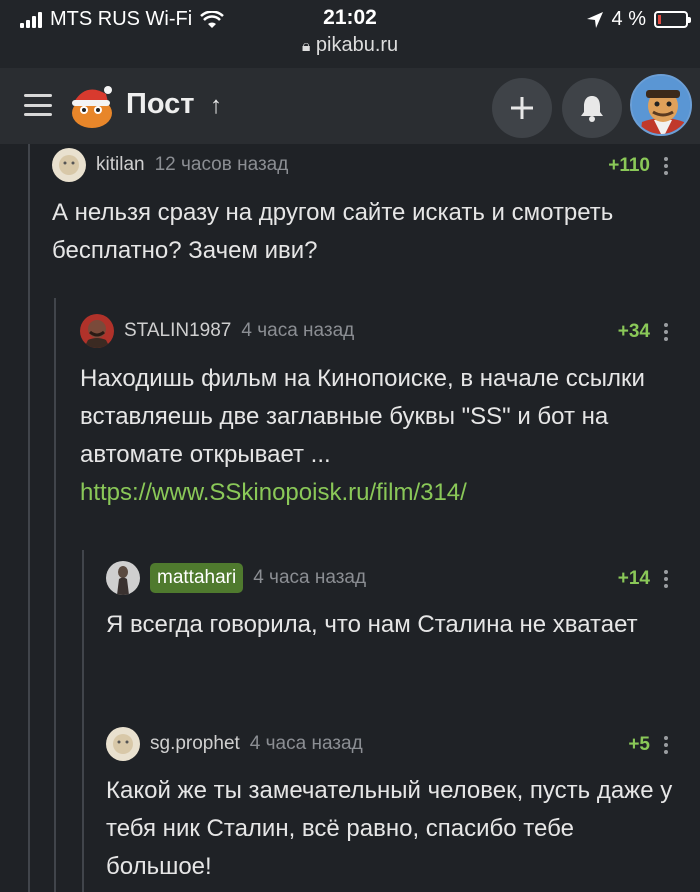 The width and height of the screenshot is (700, 892). I want to click on comment-rating: +110, so click(629, 165).